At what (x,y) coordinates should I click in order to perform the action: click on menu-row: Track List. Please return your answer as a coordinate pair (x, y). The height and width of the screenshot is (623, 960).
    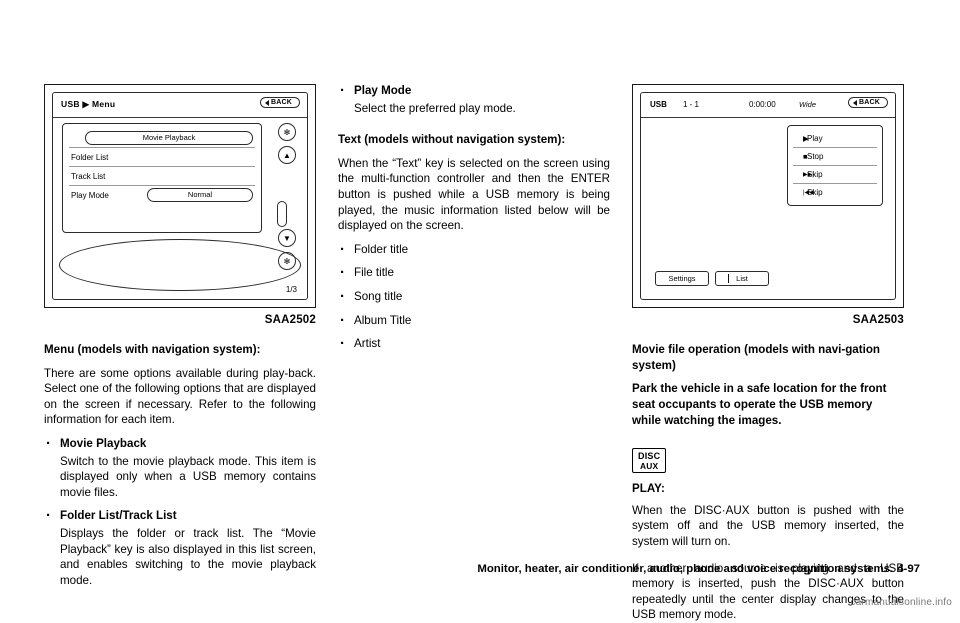
    Looking at the image, I should click on (162, 176).